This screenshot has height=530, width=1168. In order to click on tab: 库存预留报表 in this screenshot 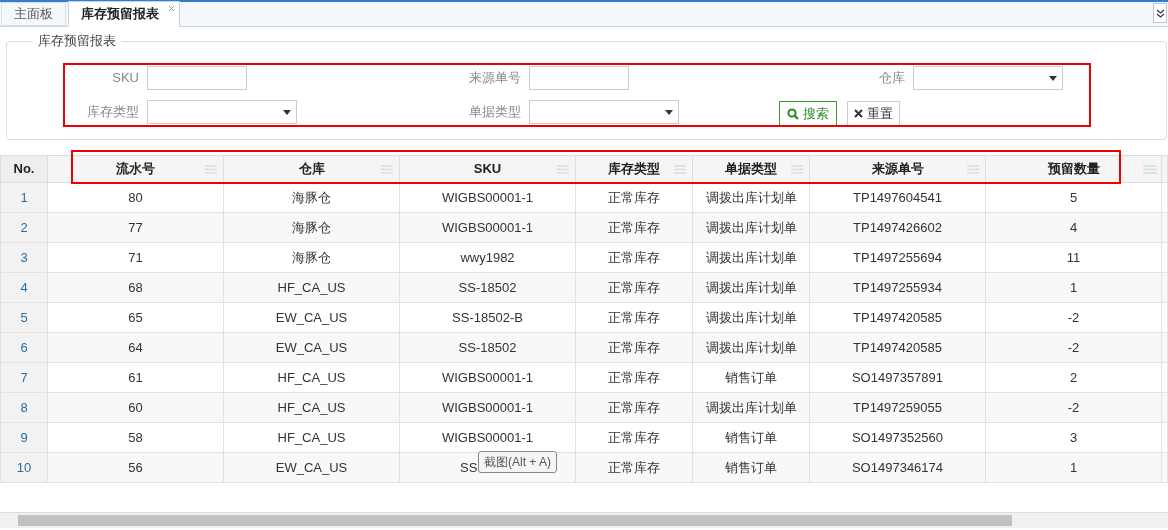, I will do `click(124, 14)`.